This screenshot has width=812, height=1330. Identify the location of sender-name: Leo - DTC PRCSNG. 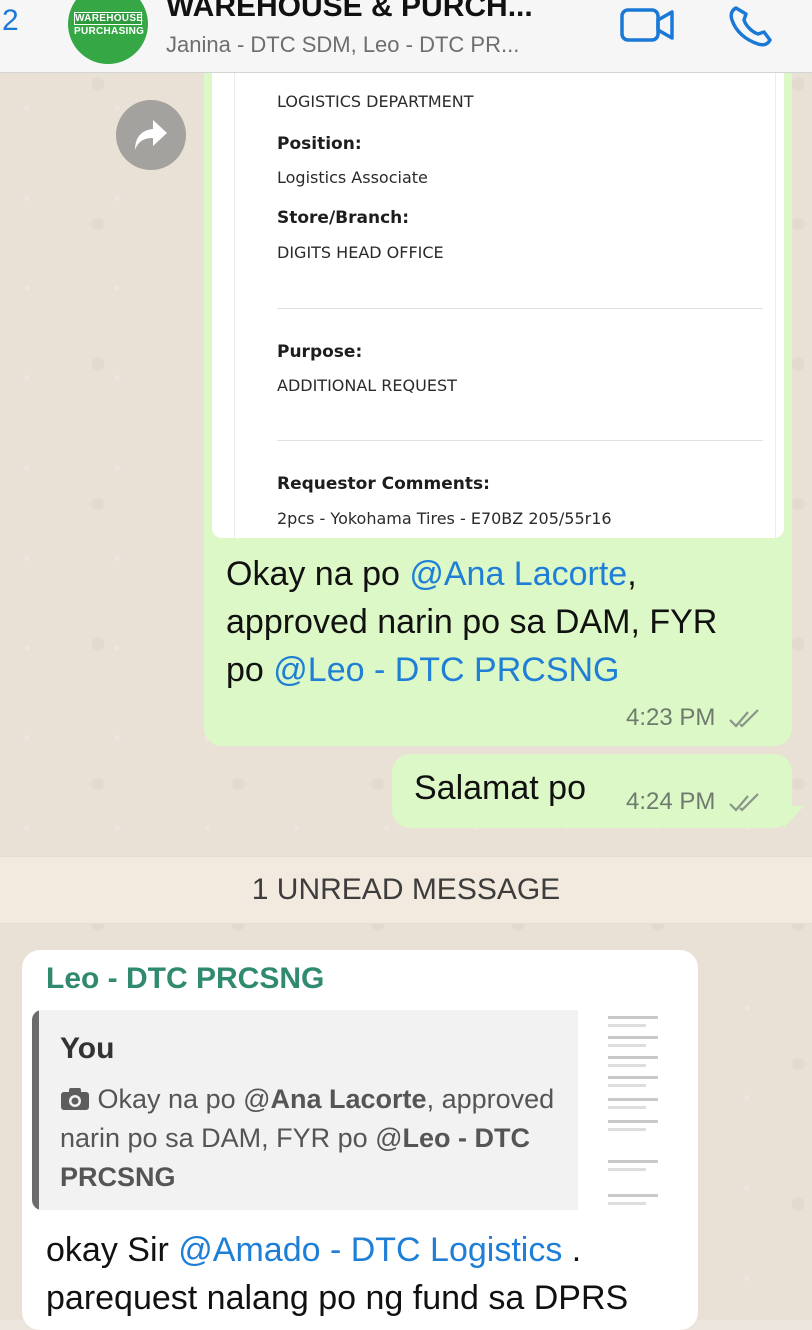
(185, 979).